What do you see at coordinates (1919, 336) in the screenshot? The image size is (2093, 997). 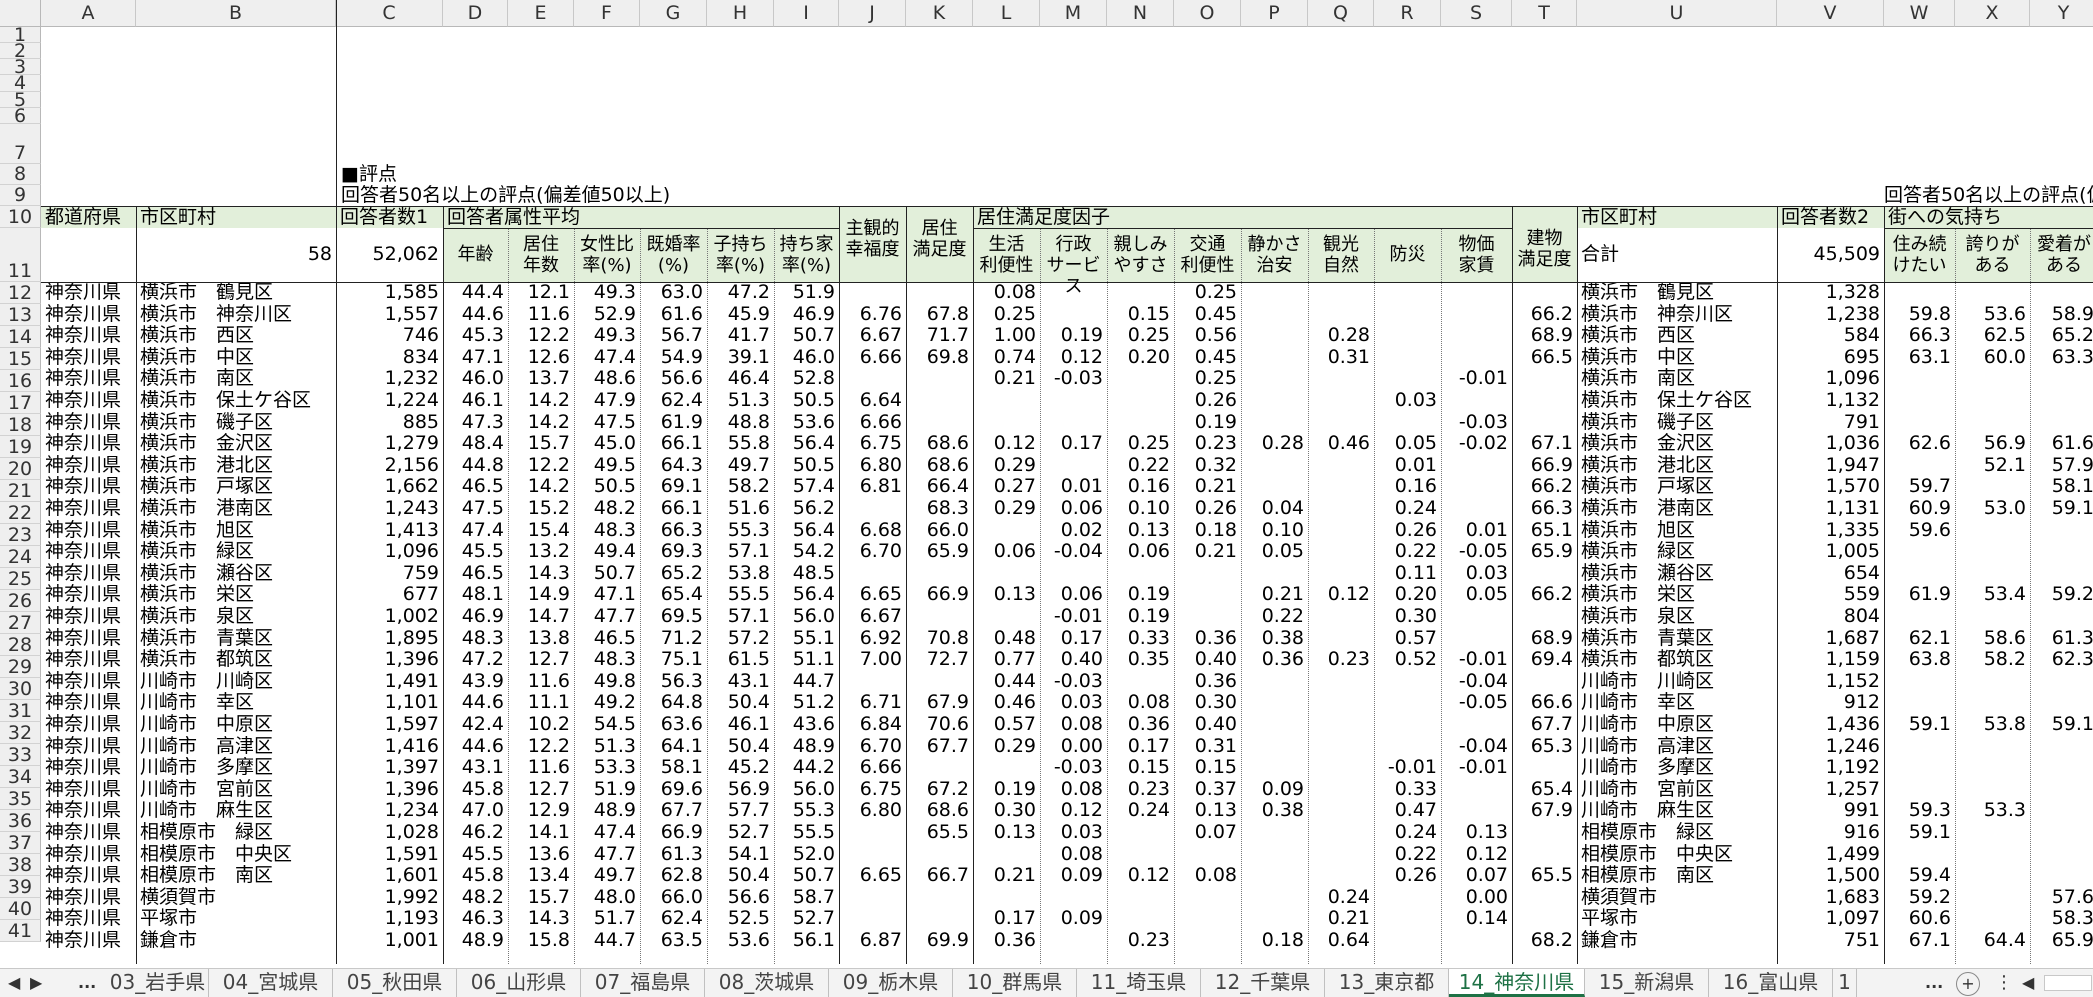 I see `value-cell: 66.3` at bounding box center [1919, 336].